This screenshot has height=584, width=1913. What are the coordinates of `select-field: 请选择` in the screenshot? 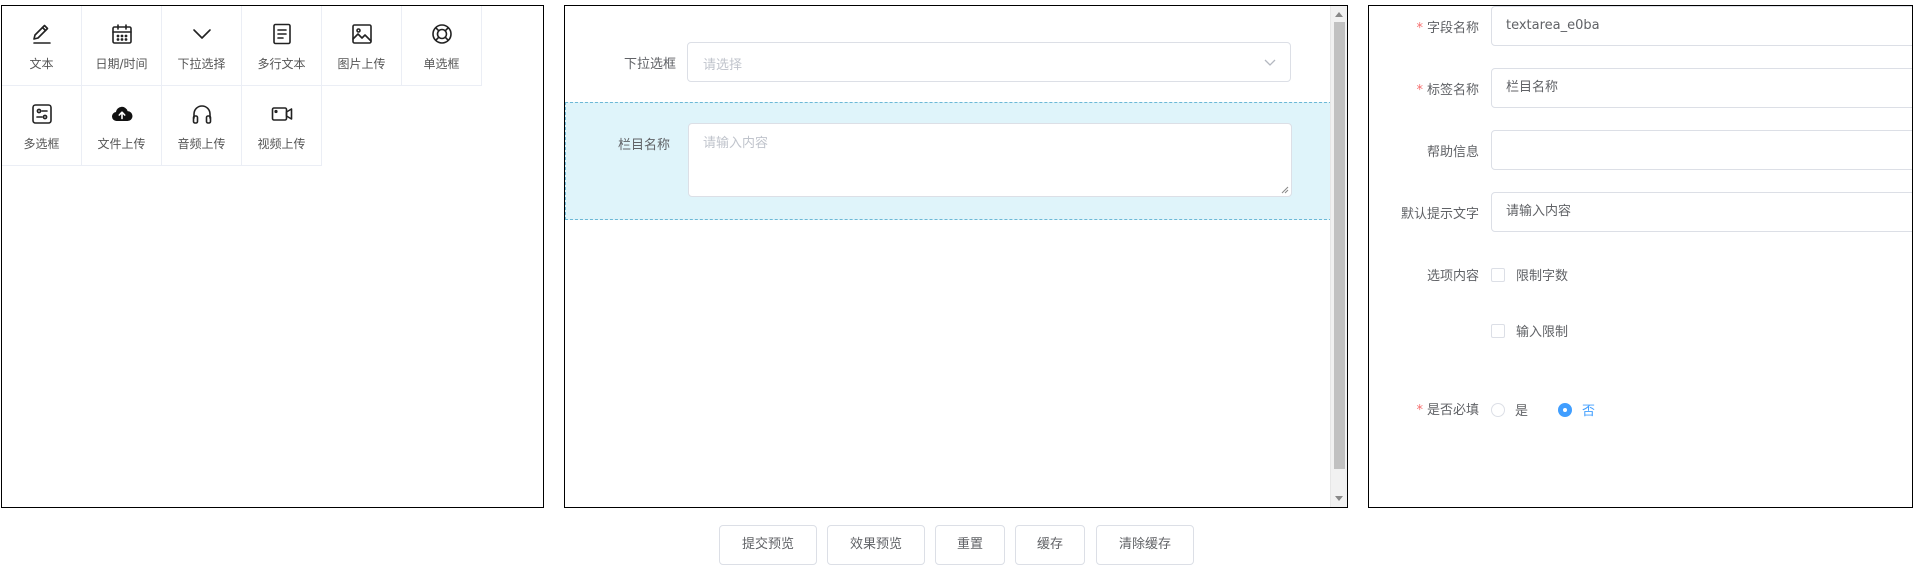 It's located at (989, 62).